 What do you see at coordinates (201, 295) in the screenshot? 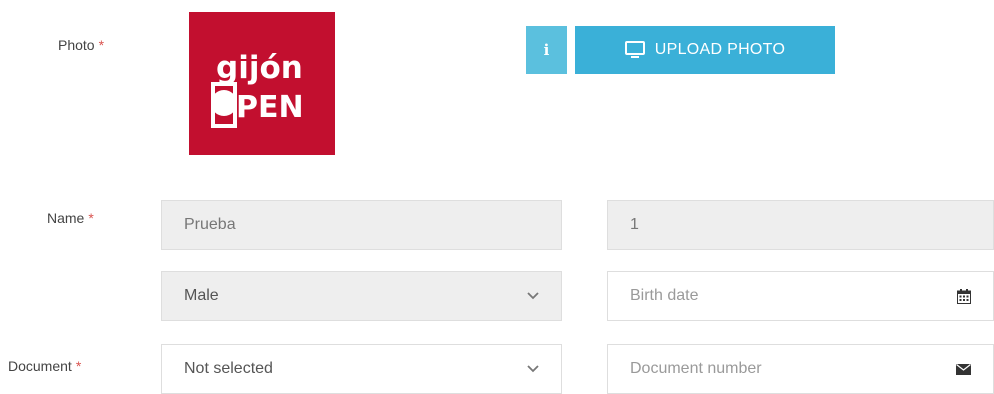
I see `gender-value: Male` at bounding box center [201, 295].